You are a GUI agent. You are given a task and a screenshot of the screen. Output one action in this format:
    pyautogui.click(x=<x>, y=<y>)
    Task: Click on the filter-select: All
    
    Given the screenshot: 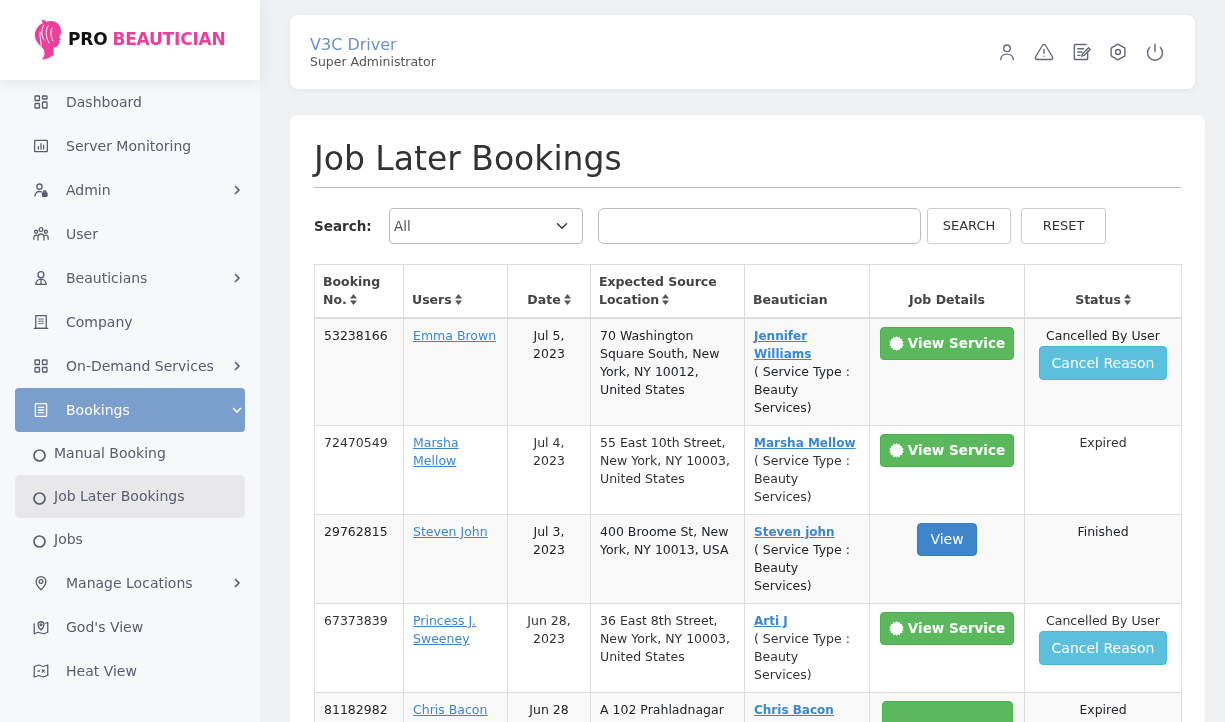 What is the action you would take?
    pyautogui.click(x=486, y=226)
    